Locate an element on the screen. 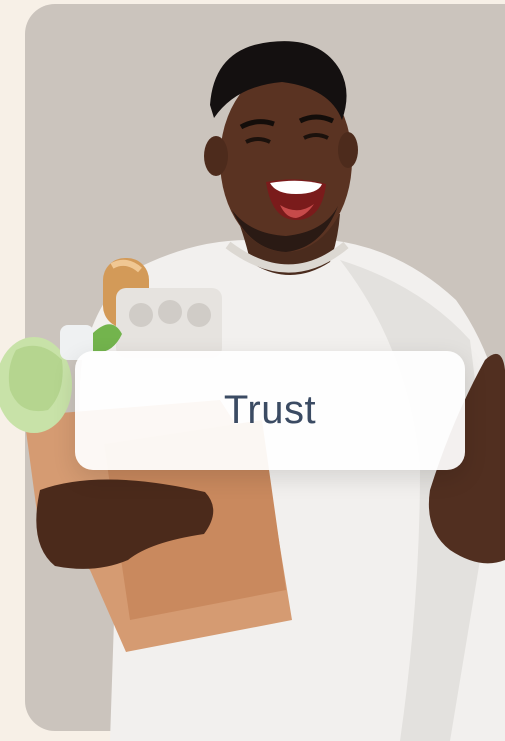  trust-badge: Trust is located at coordinates (270, 410).